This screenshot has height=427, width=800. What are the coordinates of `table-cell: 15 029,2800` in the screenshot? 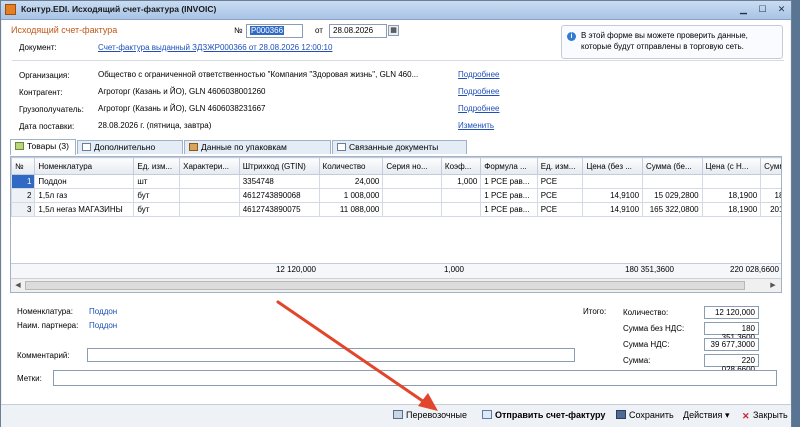 It's located at (672, 195).